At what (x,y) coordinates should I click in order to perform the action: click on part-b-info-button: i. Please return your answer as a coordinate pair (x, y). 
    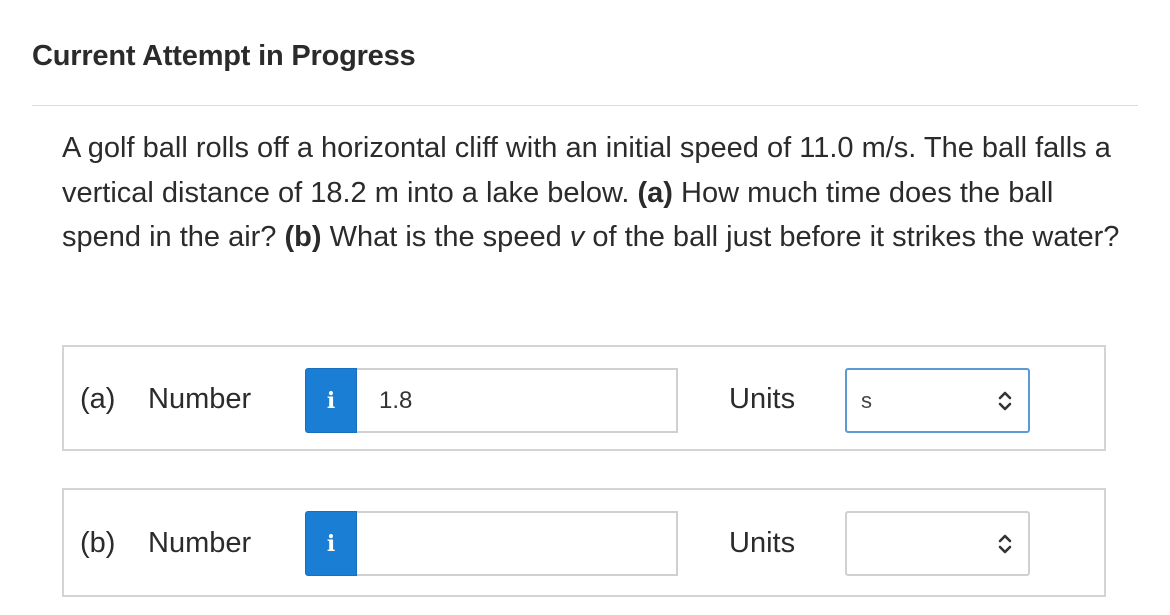
    Looking at the image, I should click on (331, 543).